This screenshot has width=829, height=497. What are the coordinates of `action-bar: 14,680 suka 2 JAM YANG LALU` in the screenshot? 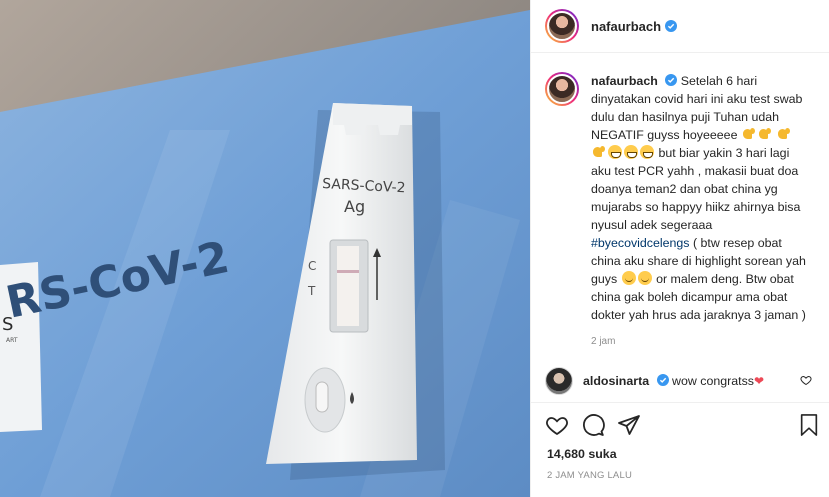 It's located at (680, 449).